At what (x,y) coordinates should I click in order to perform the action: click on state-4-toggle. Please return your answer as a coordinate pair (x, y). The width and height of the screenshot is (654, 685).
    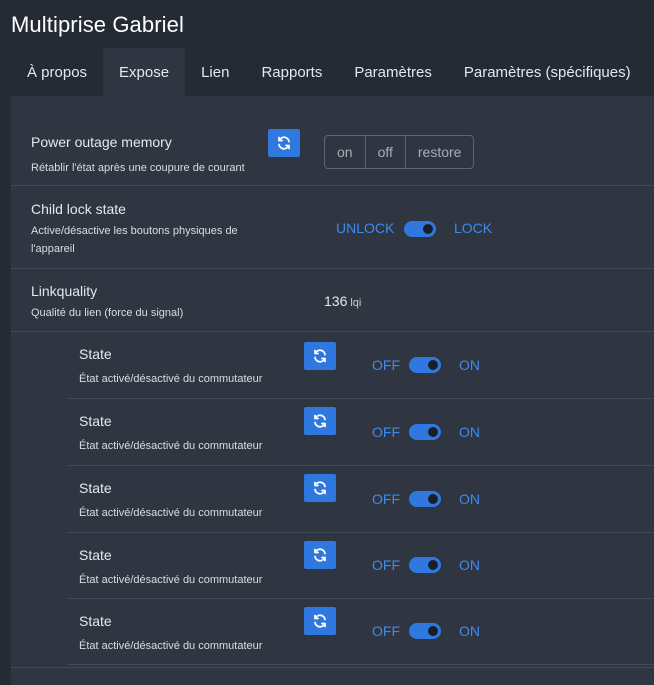
    Looking at the image, I should click on (425, 565).